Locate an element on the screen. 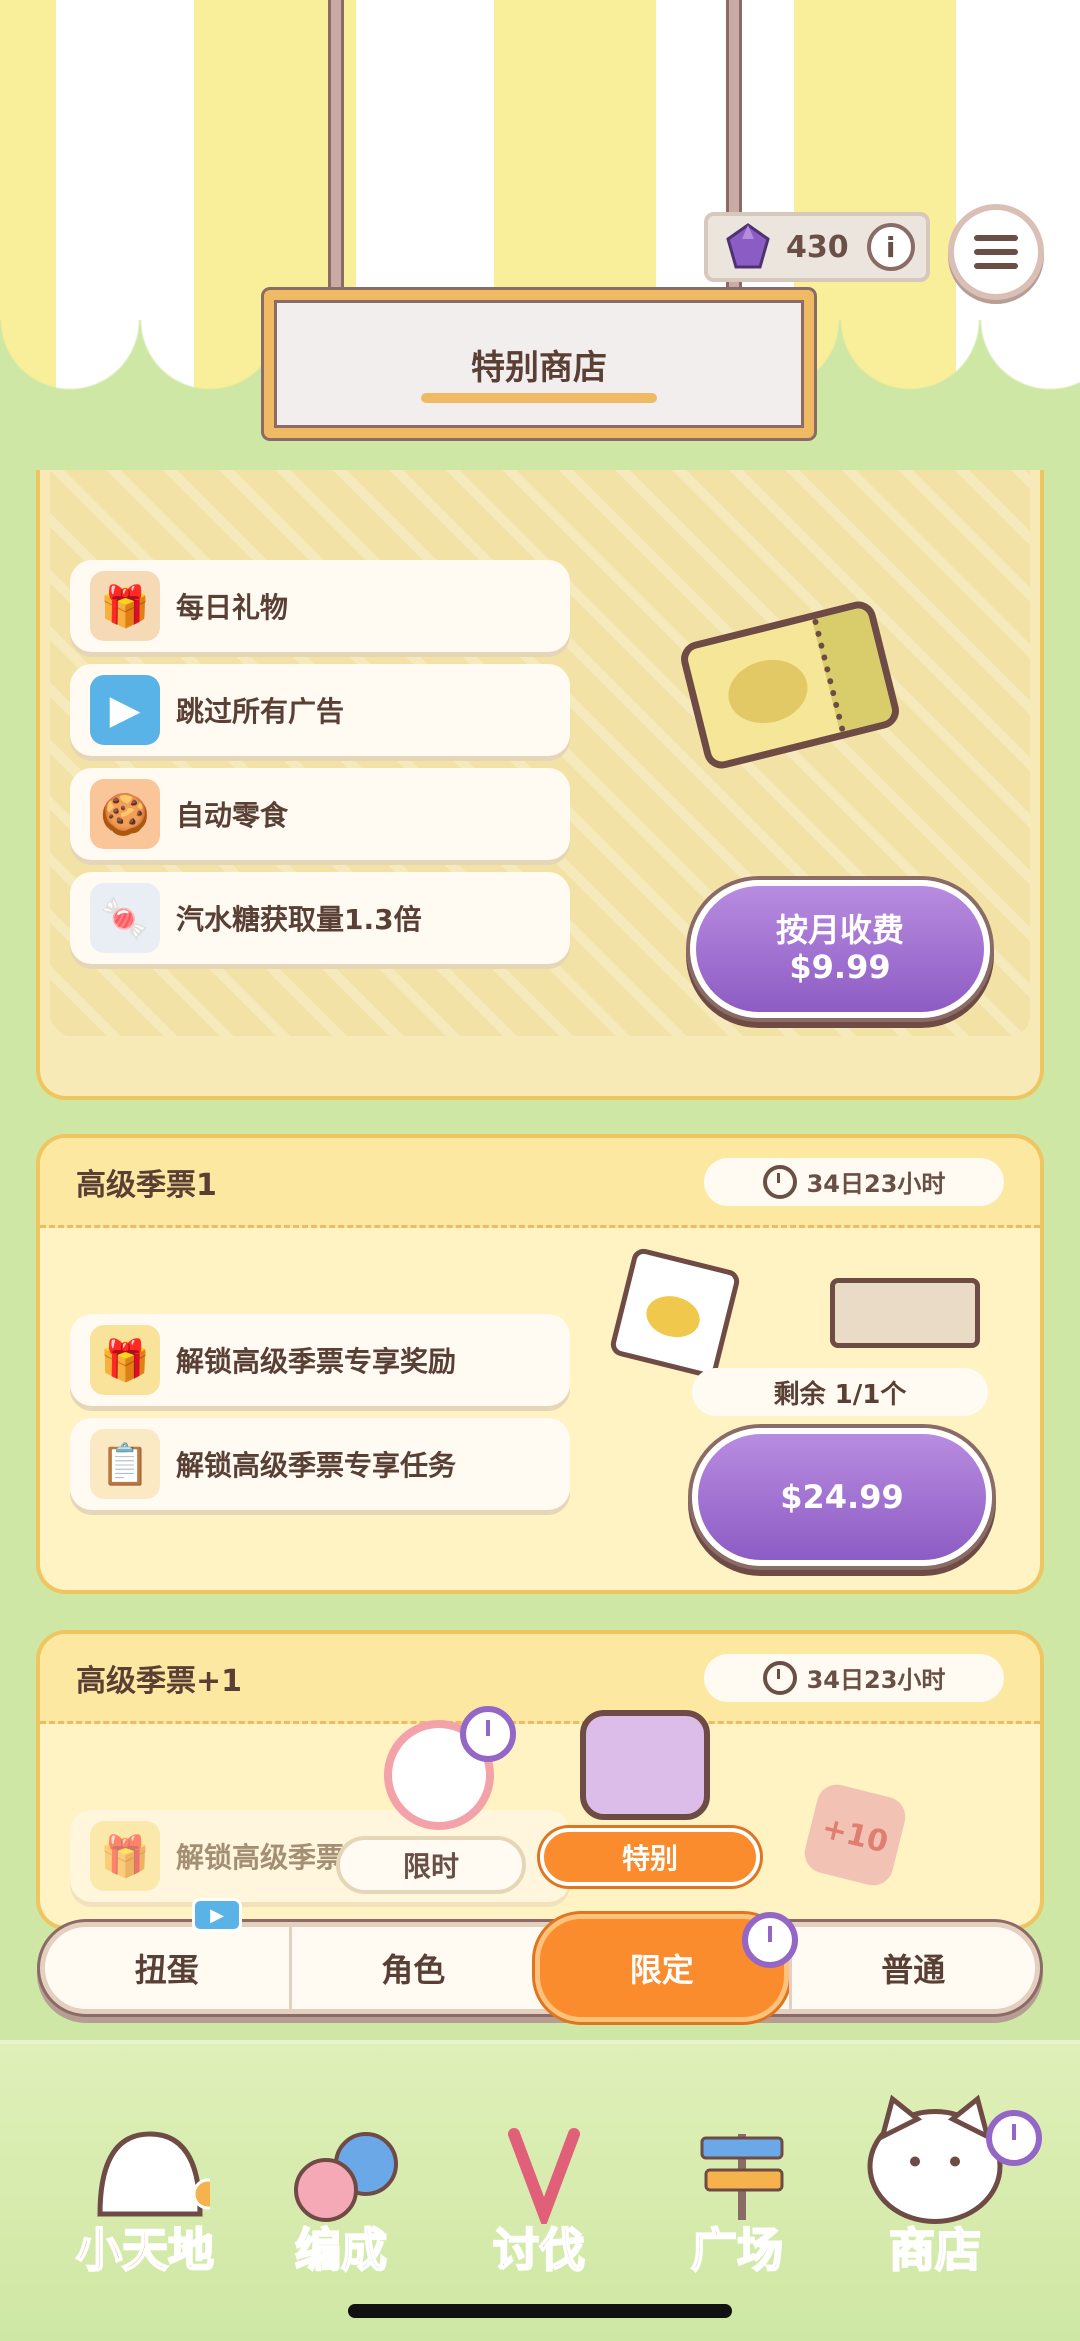 The image size is (1080, 2341). pass-price: $24.99 is located at coordinates (842, 1496).